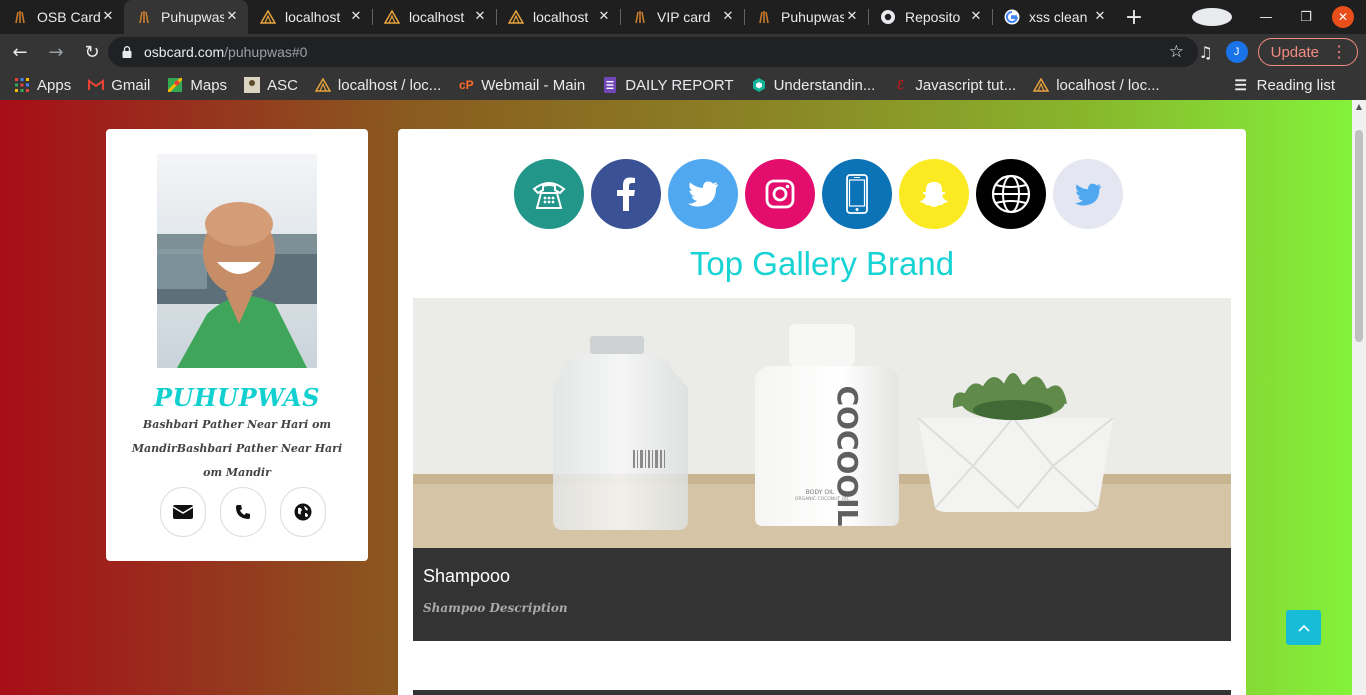  What do you see at coordinates (1240, 84) in the screenshot?
I see `reading-list-icon: ☰` at bounding box center [1240, 84].